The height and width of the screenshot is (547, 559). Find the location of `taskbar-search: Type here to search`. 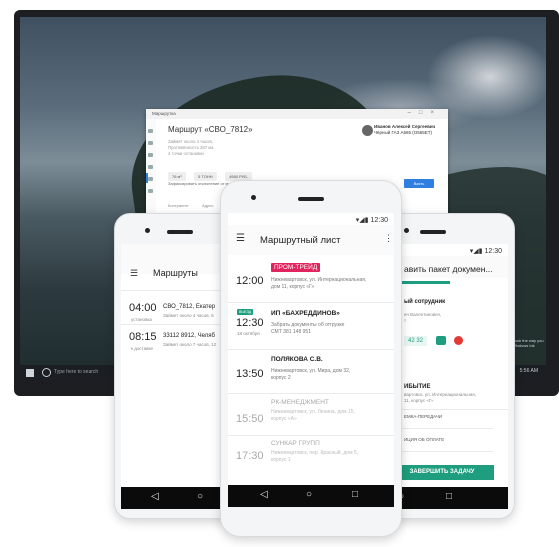

taskbar-search: Type here to search is located at coordinates (76, 372).